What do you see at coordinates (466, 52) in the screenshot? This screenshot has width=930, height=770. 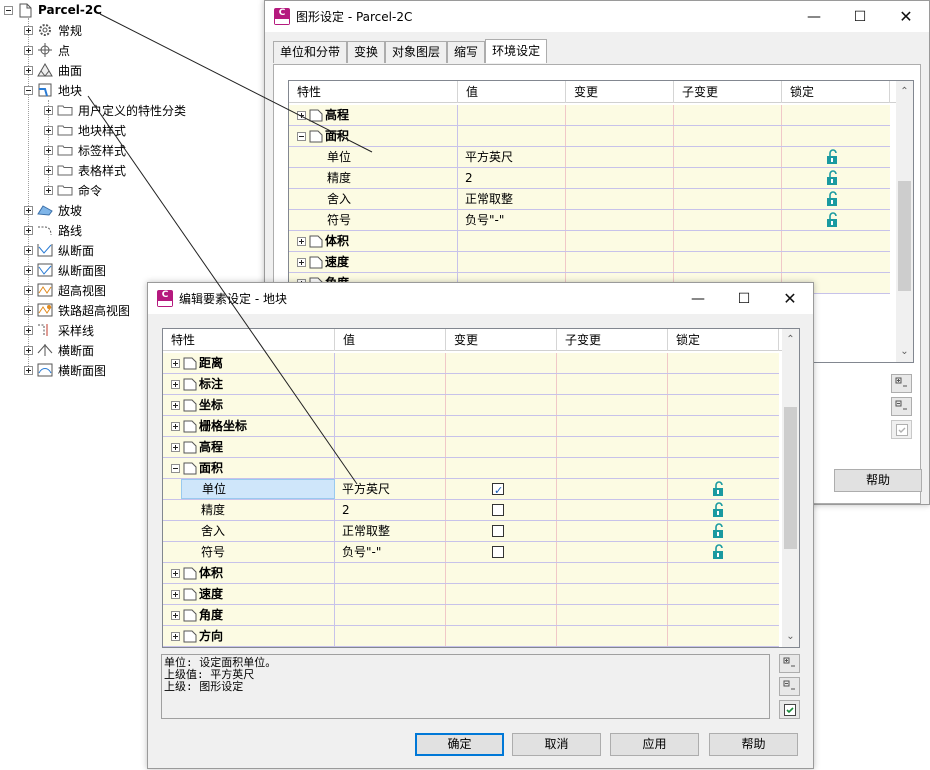 I see `tab-abbreviations: 缩写` at bounding box center [466, 52].